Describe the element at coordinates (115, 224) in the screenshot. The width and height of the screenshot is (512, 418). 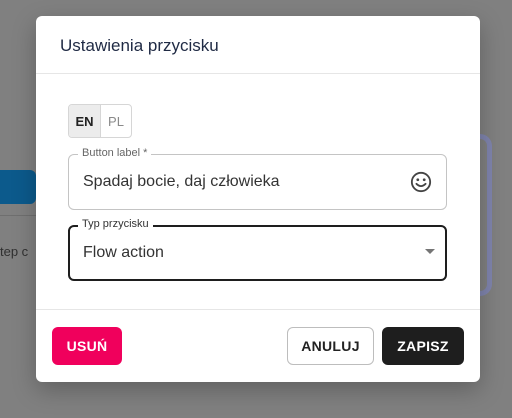
I see `button-type-field-label: Typ przycisku` at that location.